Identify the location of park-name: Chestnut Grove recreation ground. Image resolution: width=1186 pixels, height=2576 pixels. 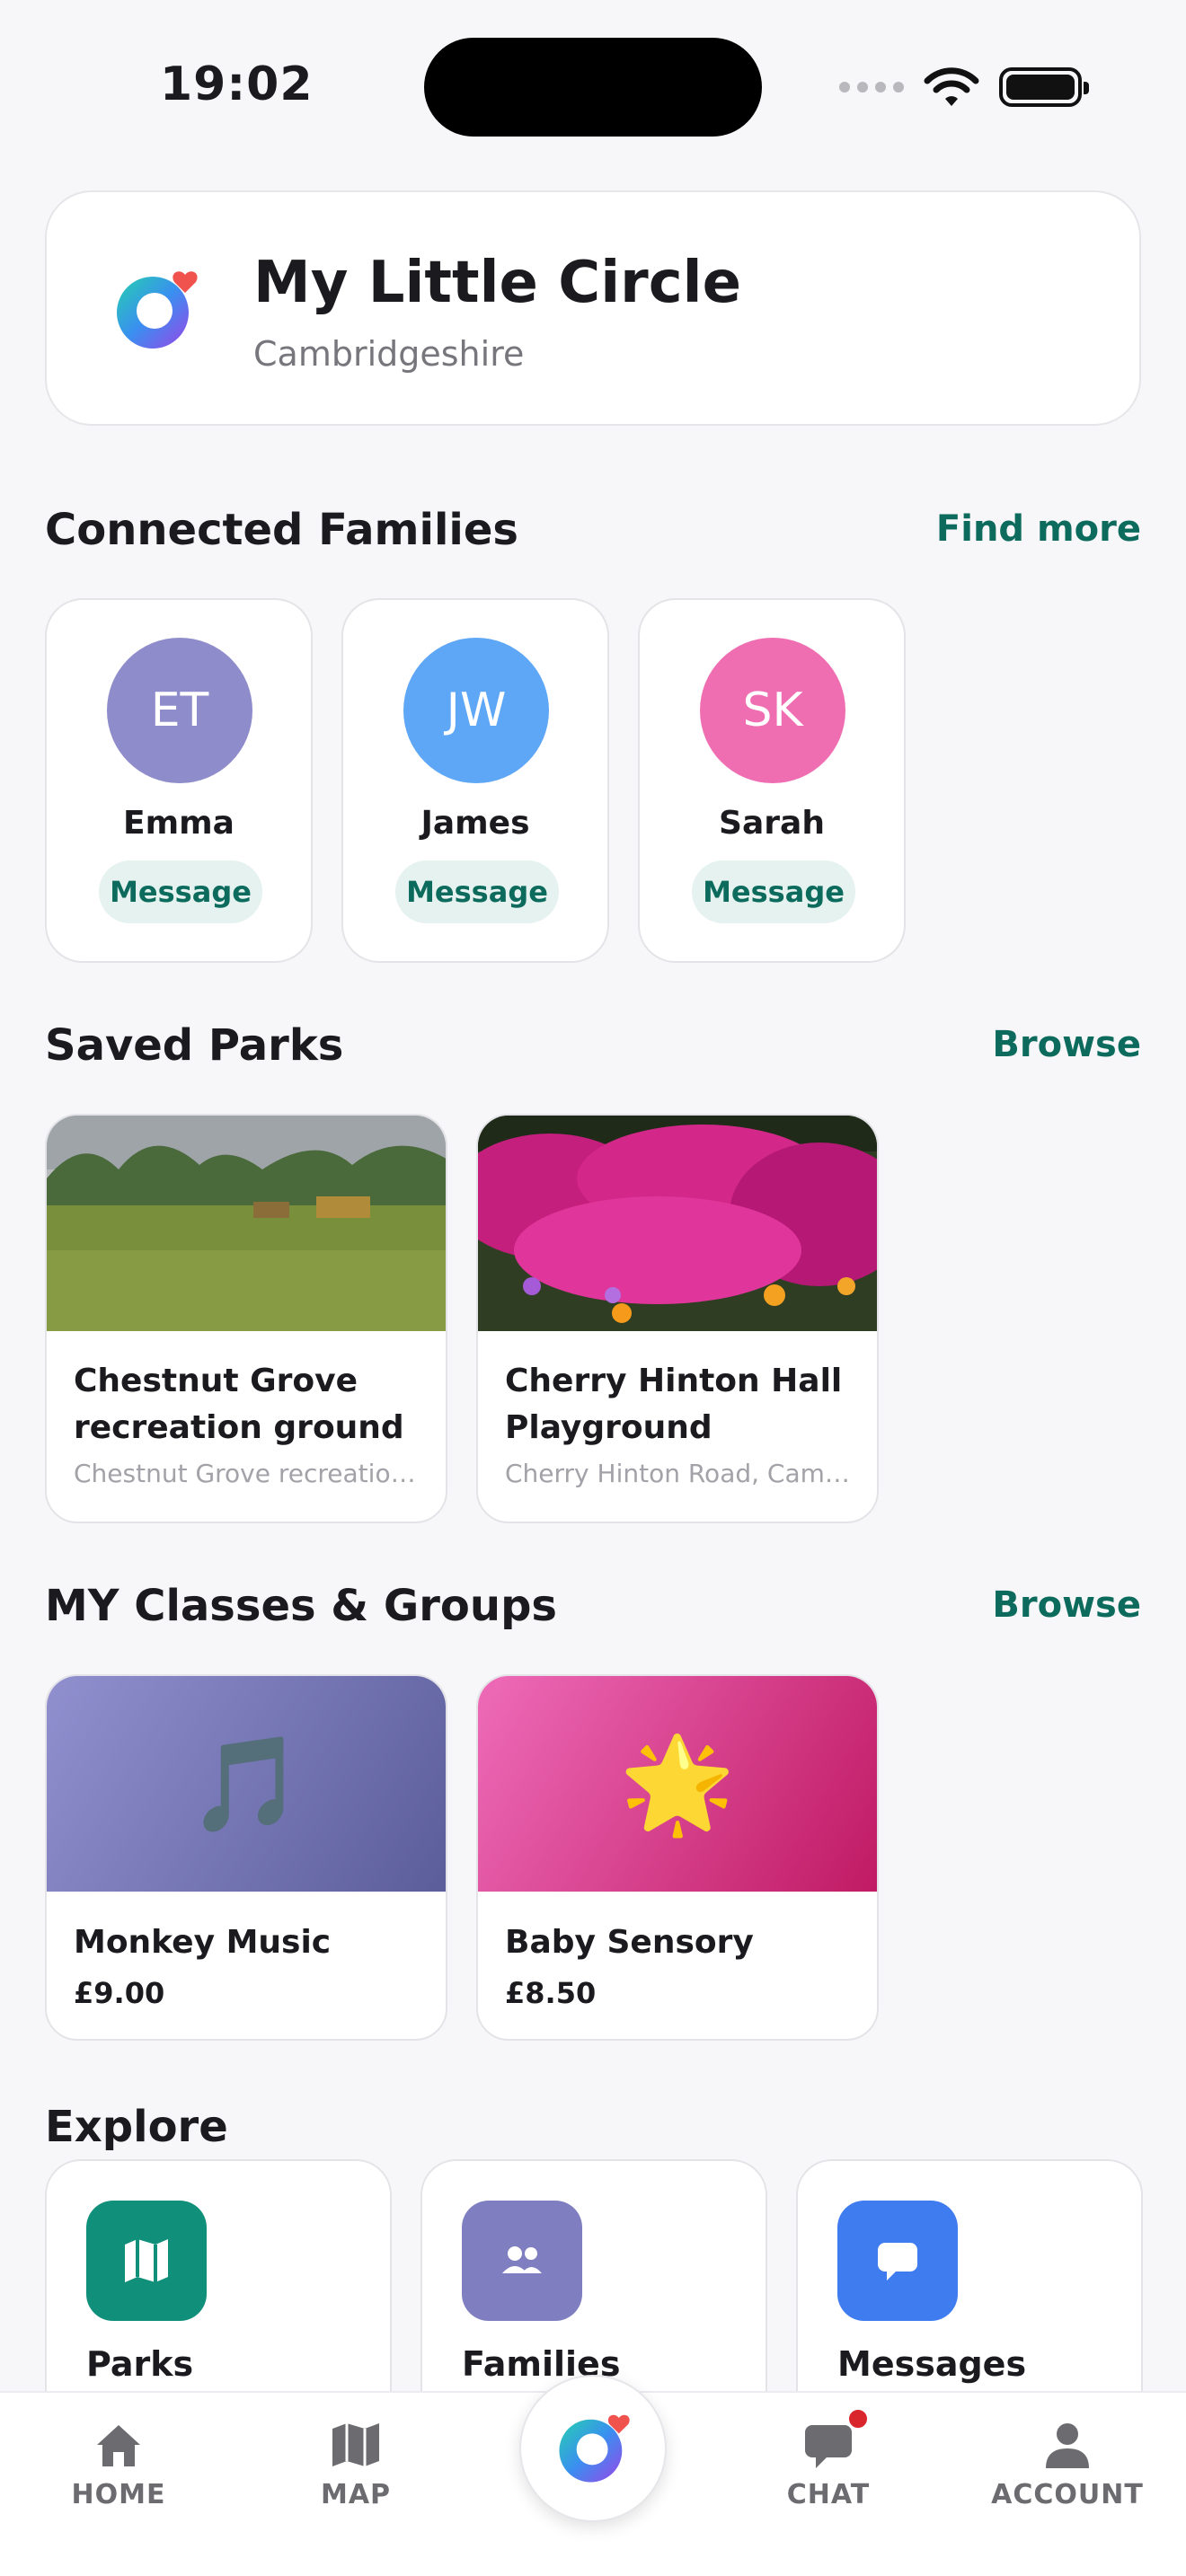
(239, 1404).